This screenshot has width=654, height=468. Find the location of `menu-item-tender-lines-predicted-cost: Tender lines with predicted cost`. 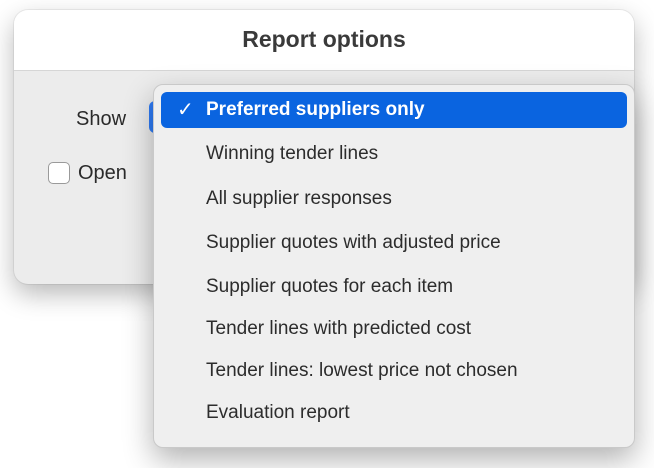

menu-item-tender-lines-predicted-cost: Tender lines with predicted cost is located at coordinates (394, 329).